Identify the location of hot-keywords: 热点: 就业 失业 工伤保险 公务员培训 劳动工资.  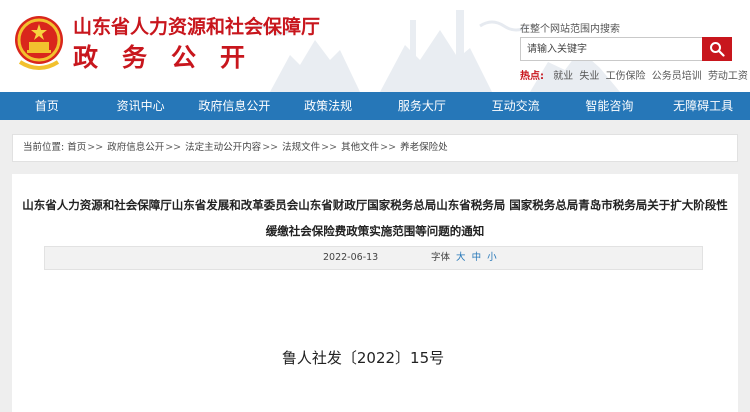
(635, 74).